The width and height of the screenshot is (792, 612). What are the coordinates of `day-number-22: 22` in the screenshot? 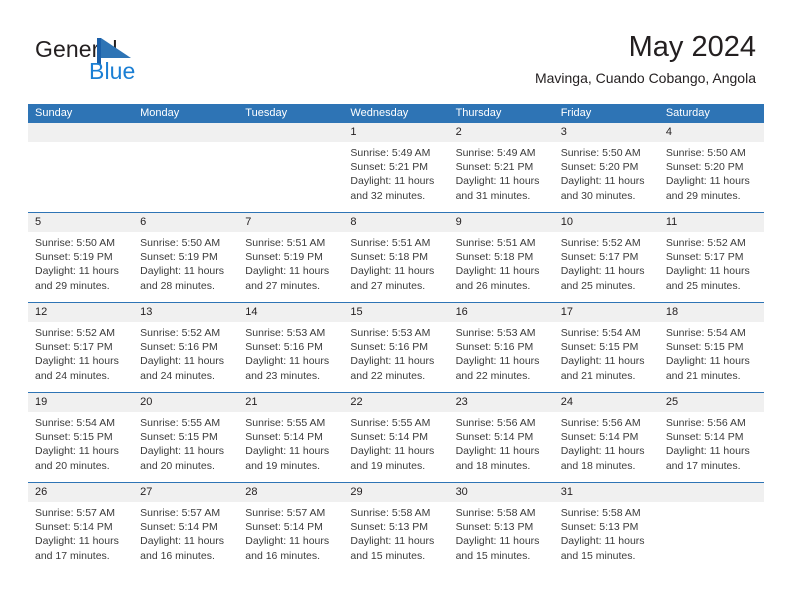 It's located at (395, 402).